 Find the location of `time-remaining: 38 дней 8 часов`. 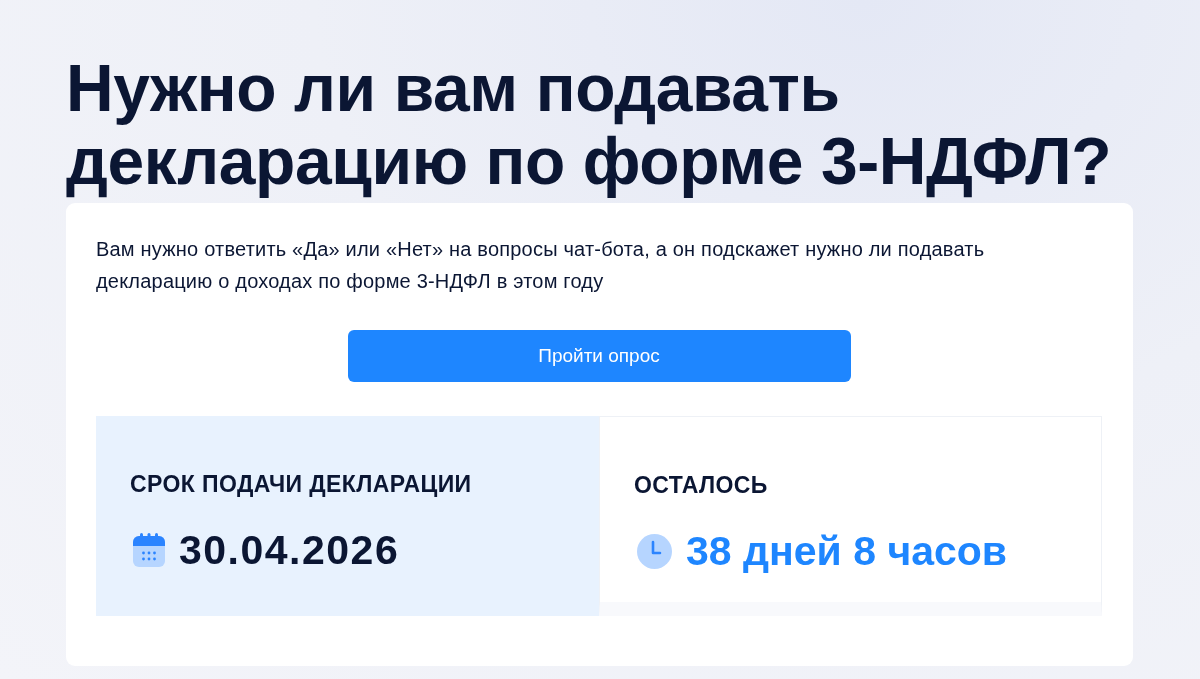

time-remaining: 38 дней 8 часов is located at coordinates (847, 551).